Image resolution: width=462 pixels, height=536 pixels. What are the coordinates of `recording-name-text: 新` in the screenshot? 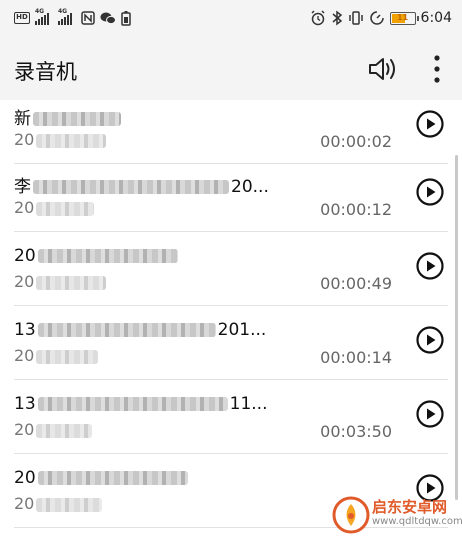 It's located at (22, 119).